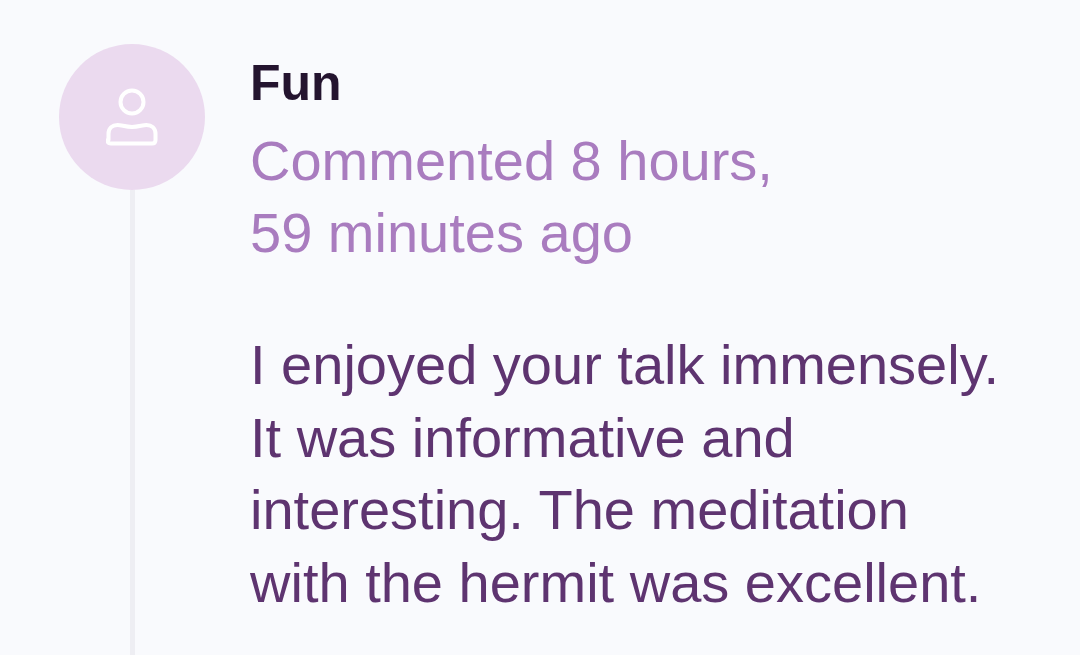 This screenshot has width=1080, height=655. I want to click on comment-time: Commented 8 hours, 59 minutes ago, so click(512, 197).